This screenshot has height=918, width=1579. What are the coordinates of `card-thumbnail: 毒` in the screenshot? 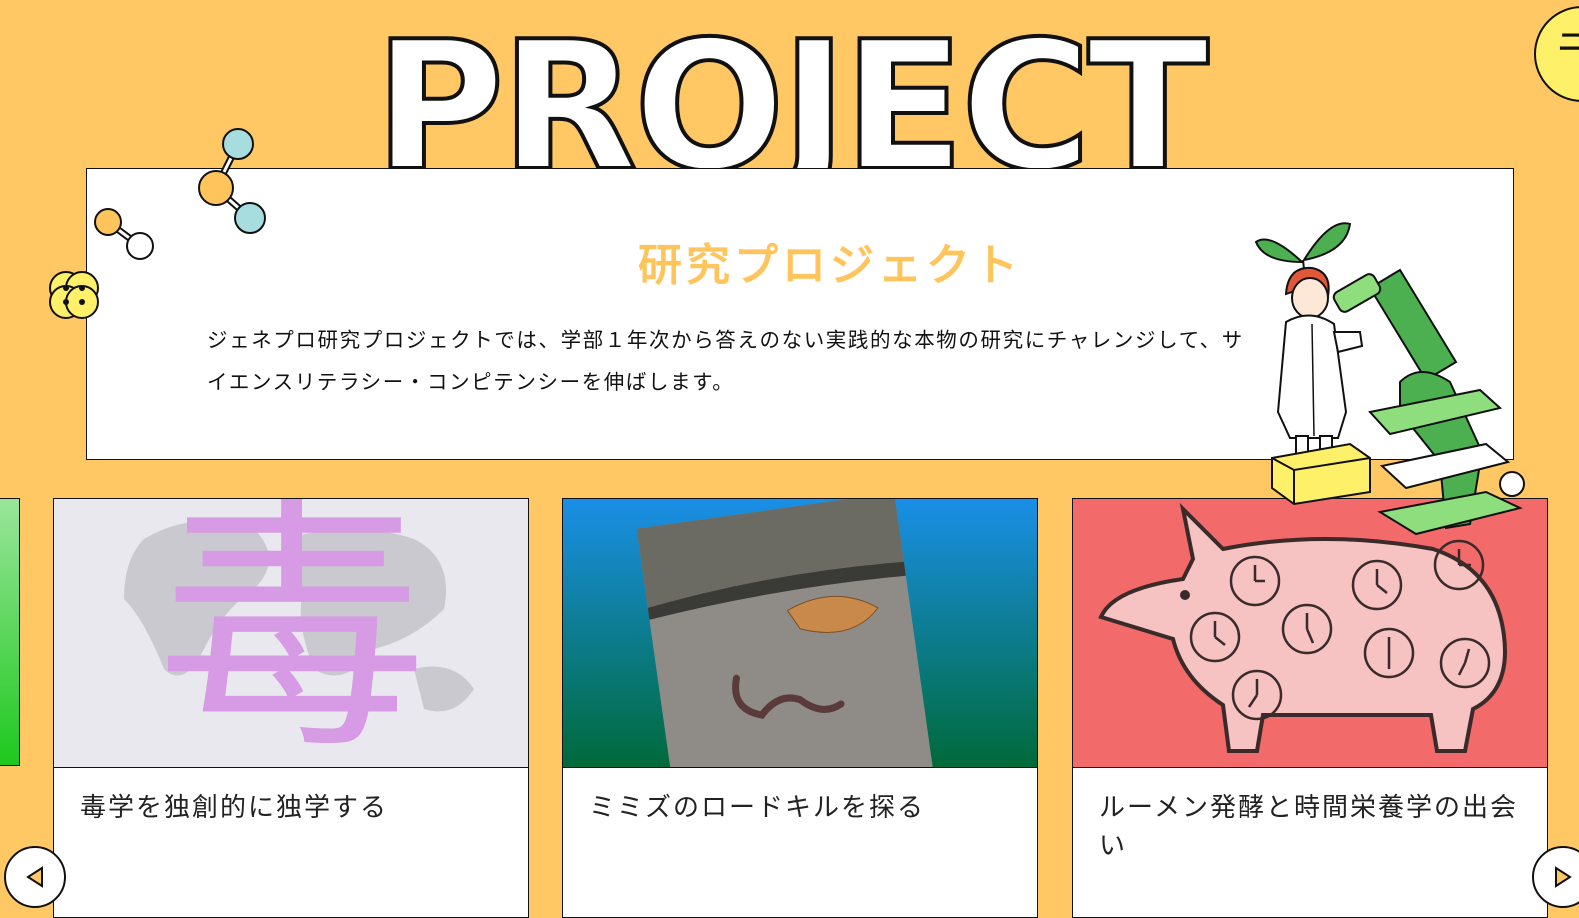 It's located at (291, 633).